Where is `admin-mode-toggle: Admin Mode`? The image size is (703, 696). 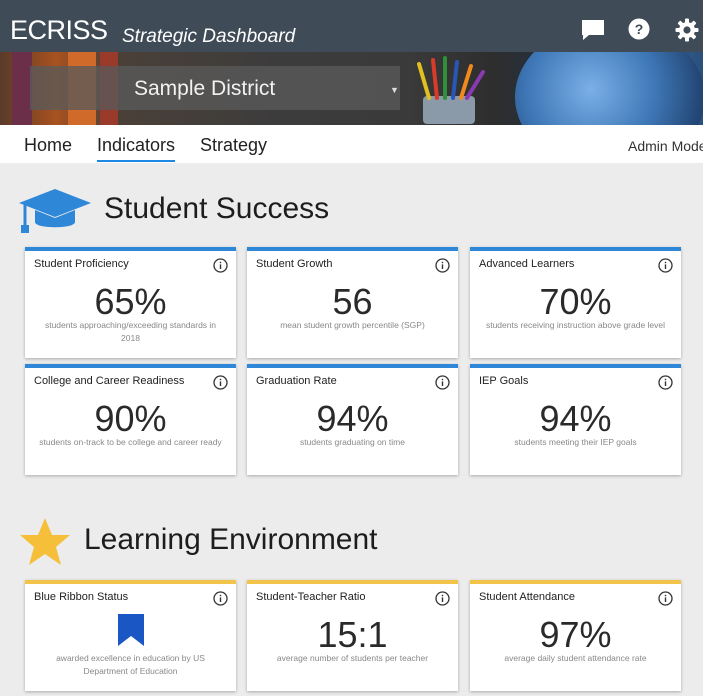
admin-mode-toggle: Admin Mode is located at coordinates (665, 146).